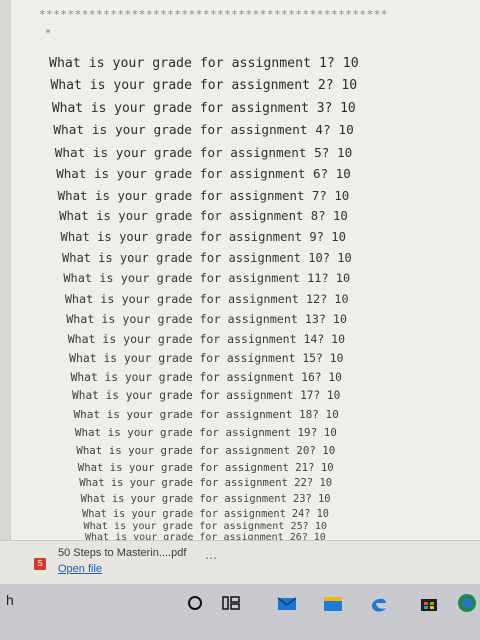 This screenshot has width=480, height=640. I want to click on console-line: What is your grade for assignment 5? 10, so click(203, 152).